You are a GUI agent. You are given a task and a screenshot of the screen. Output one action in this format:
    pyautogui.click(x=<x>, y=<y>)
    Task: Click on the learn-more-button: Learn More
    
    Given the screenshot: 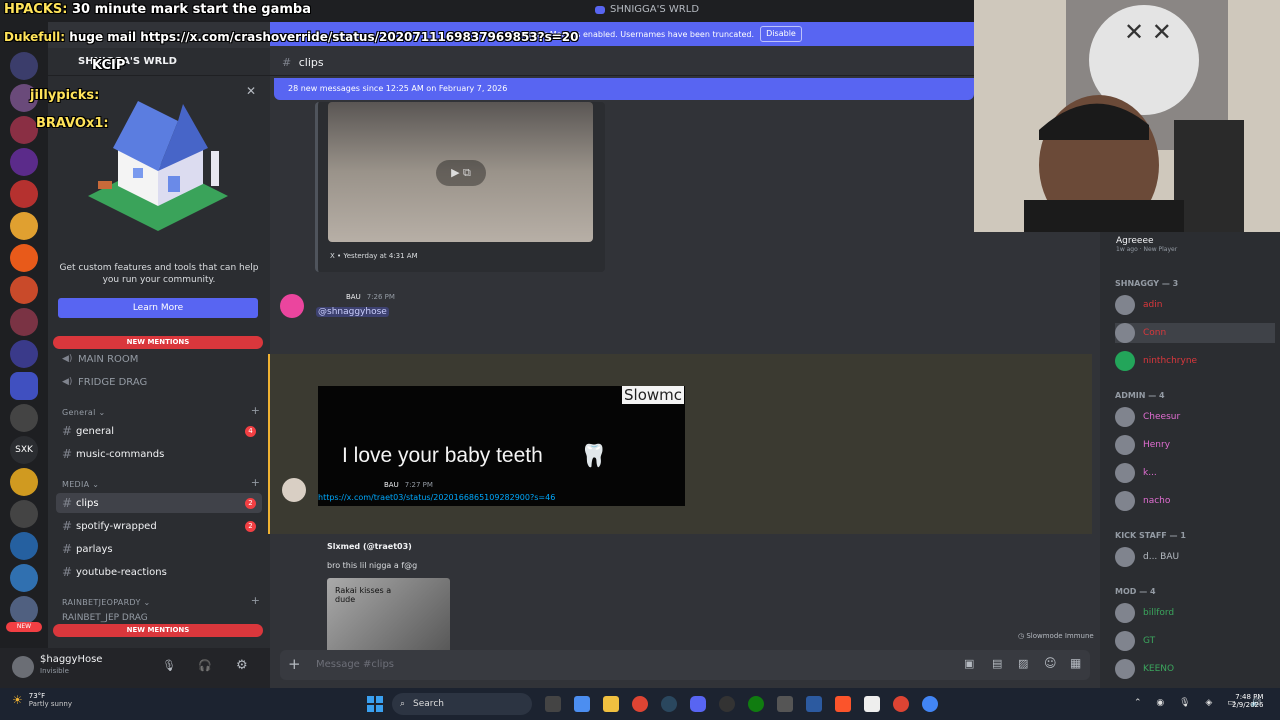 What is the action you would take?
    pyautogui.click(x=158, y=308)
    